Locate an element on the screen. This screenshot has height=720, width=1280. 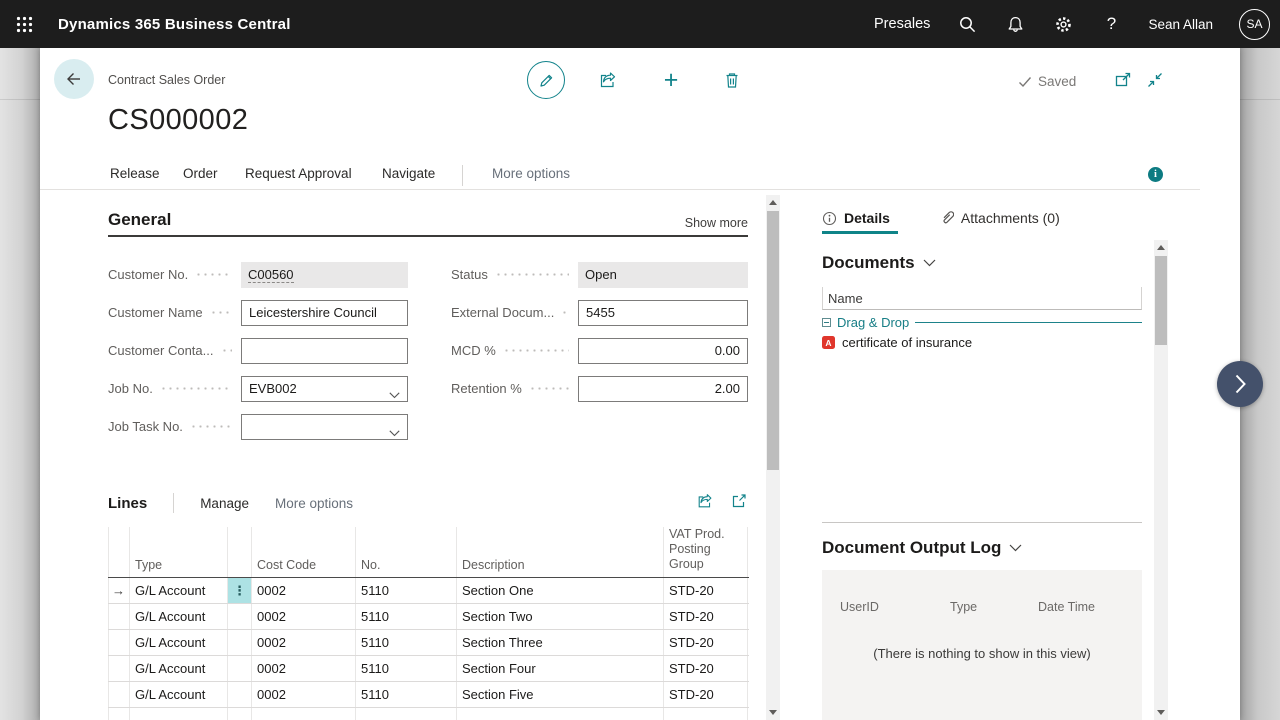
edit-button is located at coordinates (546, 80).